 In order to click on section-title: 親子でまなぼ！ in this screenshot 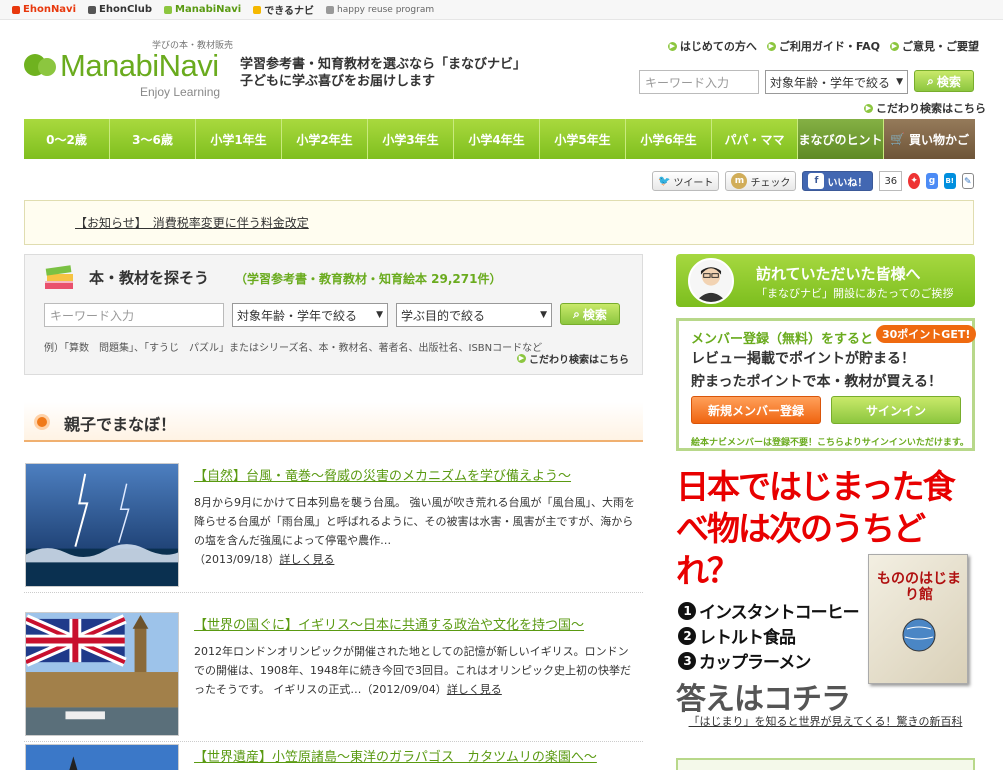, I will do `click(120, 424)`.